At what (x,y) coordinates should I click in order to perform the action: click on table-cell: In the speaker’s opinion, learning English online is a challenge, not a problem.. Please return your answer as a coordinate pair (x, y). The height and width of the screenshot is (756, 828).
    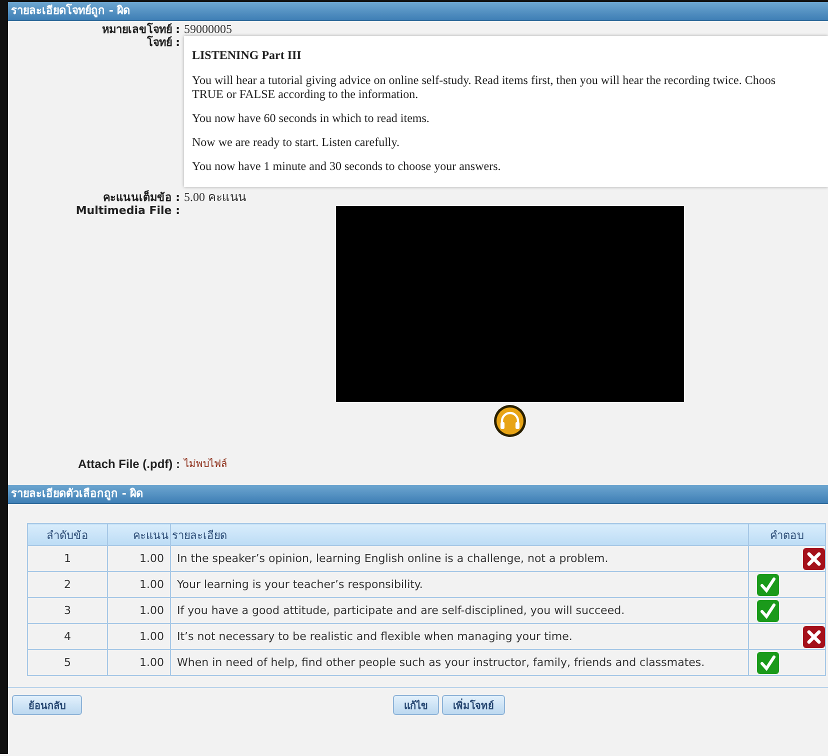
    Looking at the image, I should click on (459, 559).